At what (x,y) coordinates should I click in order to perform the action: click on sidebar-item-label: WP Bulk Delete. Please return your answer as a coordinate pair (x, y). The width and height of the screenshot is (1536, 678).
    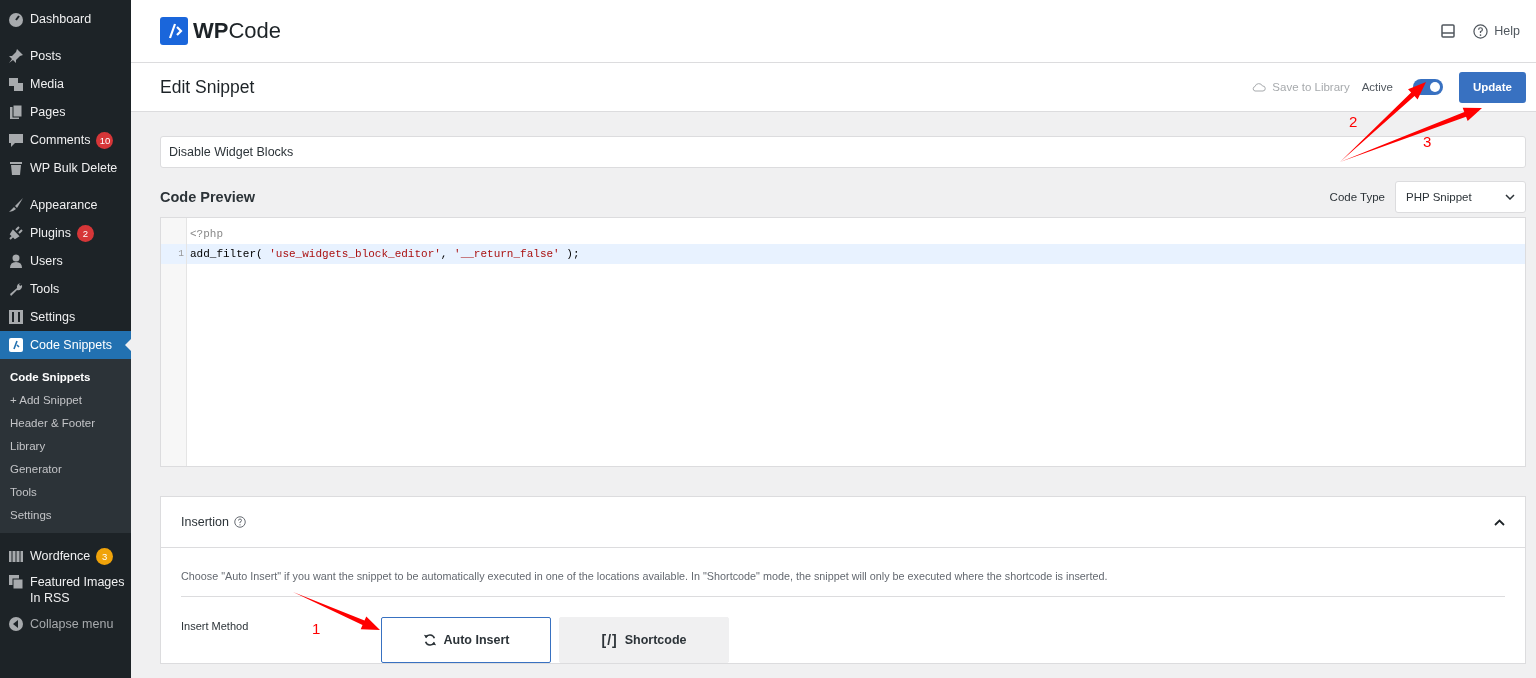
    Looking at the image, I should click on (74, 168).